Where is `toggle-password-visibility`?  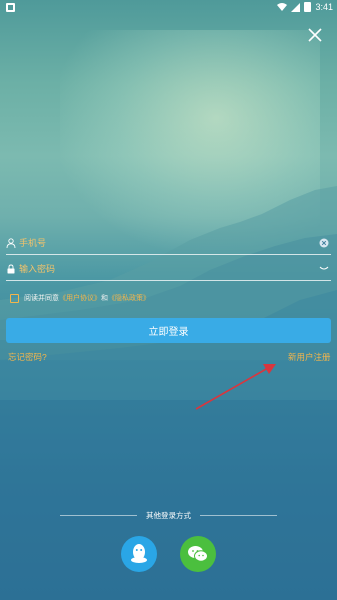 toggle-password-visibility is located at coordinates (324, 269).